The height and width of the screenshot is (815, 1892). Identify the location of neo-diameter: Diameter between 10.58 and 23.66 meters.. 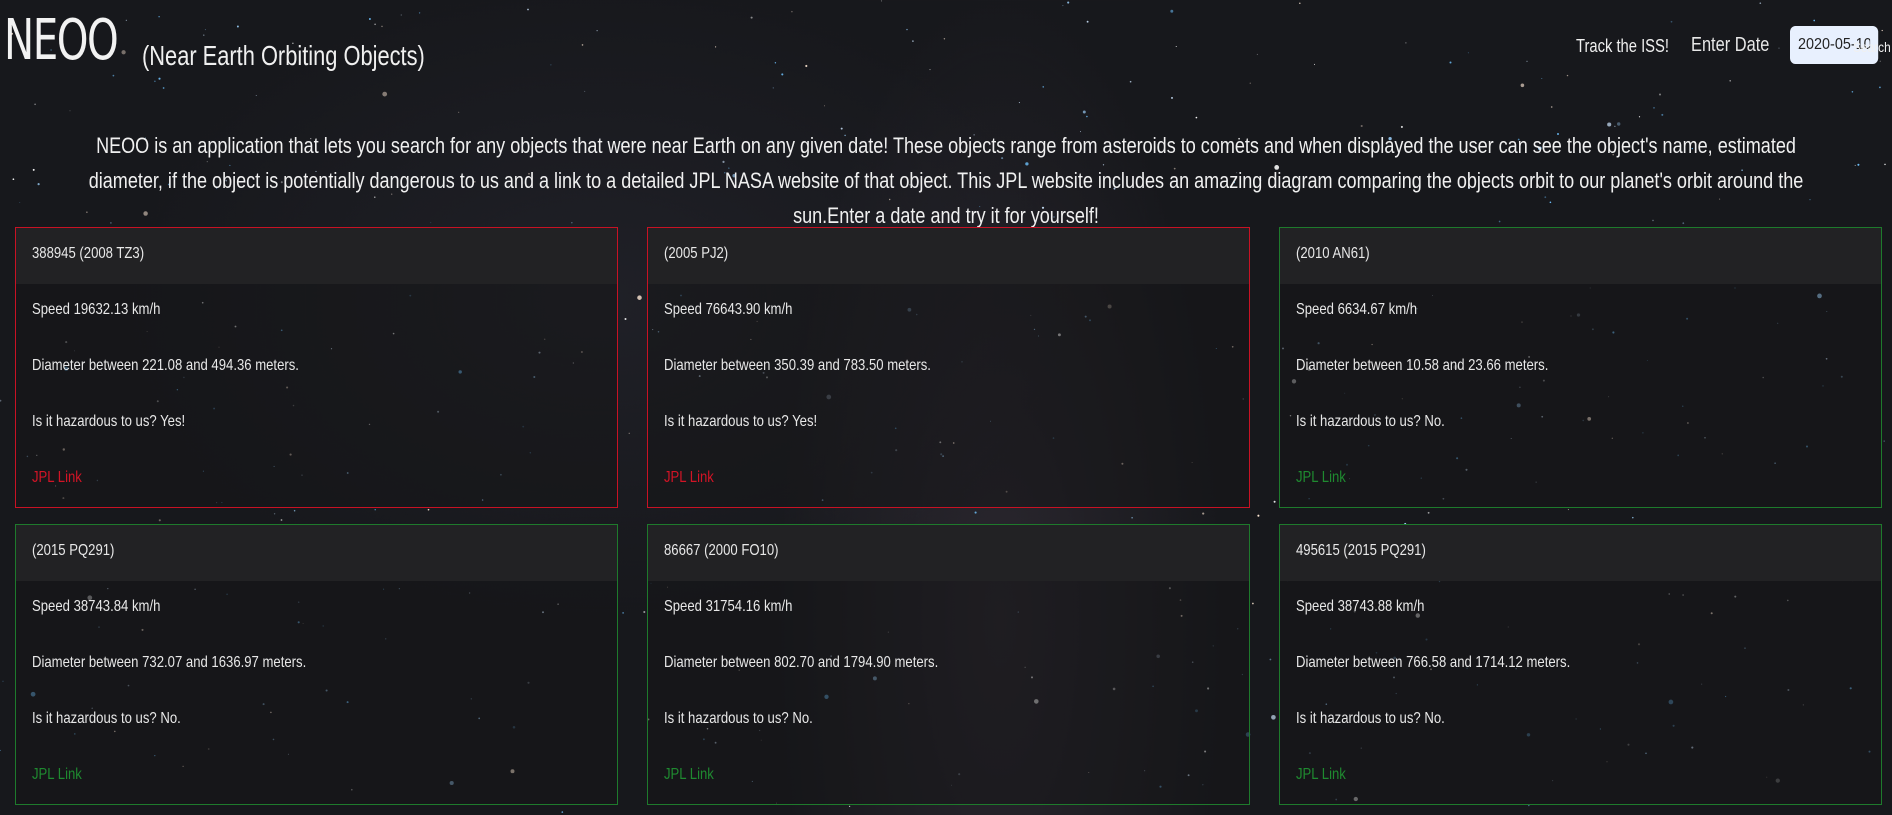
(1422, 365).